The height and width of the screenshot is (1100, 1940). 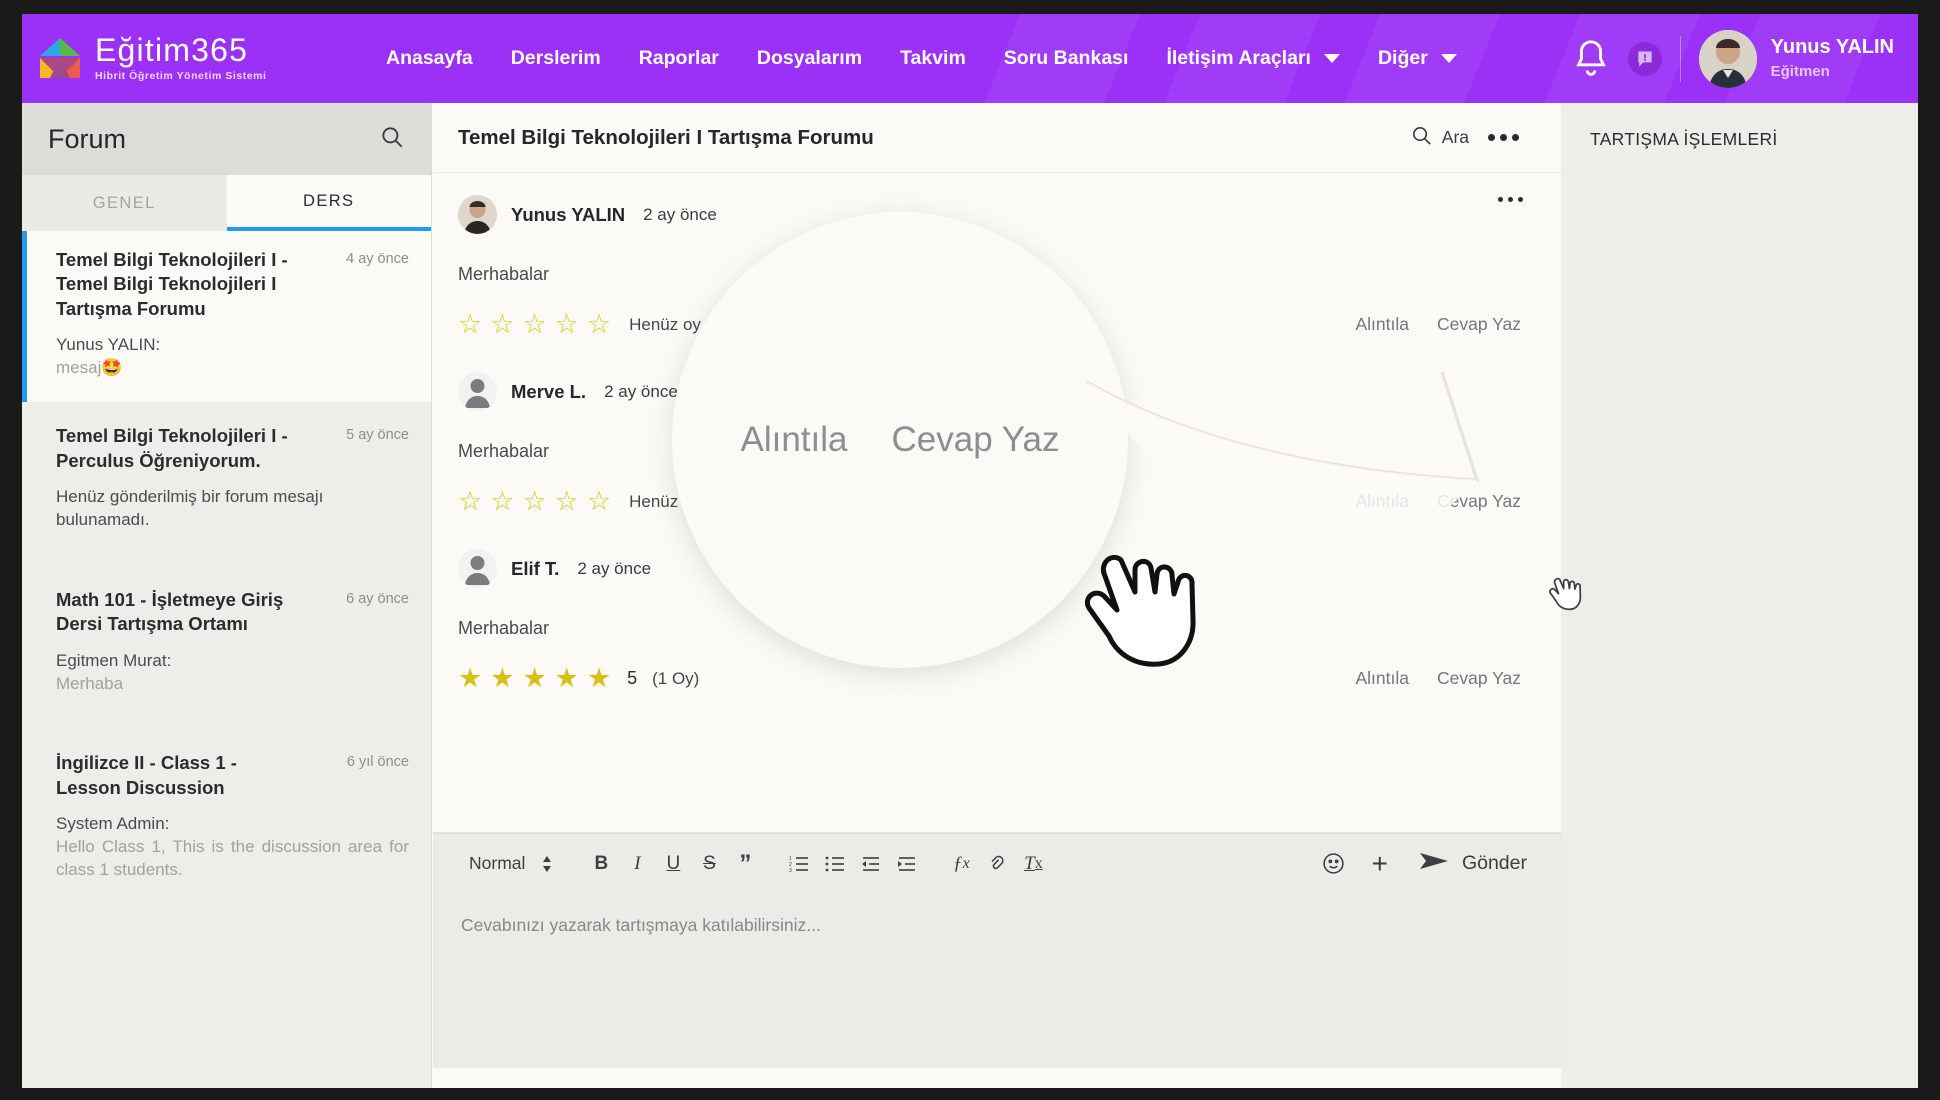 What do you see at coordinates (377, 598) in the screenshot?
I see `thread-time: 6 ay önce` at bounding box center [377, 598].